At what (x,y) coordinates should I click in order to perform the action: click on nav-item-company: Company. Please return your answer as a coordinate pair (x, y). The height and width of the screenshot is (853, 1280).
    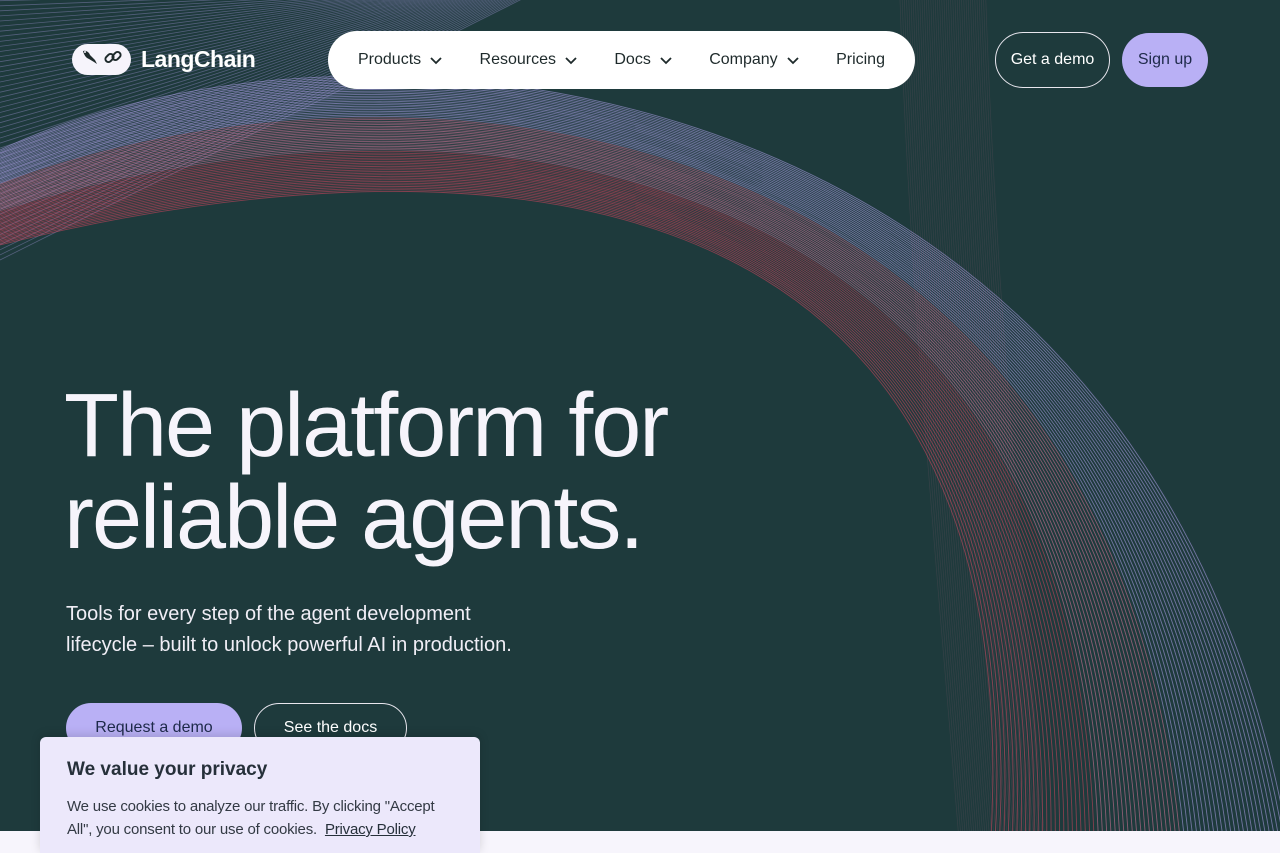
    Looking at the image, I should click on (754, 60).